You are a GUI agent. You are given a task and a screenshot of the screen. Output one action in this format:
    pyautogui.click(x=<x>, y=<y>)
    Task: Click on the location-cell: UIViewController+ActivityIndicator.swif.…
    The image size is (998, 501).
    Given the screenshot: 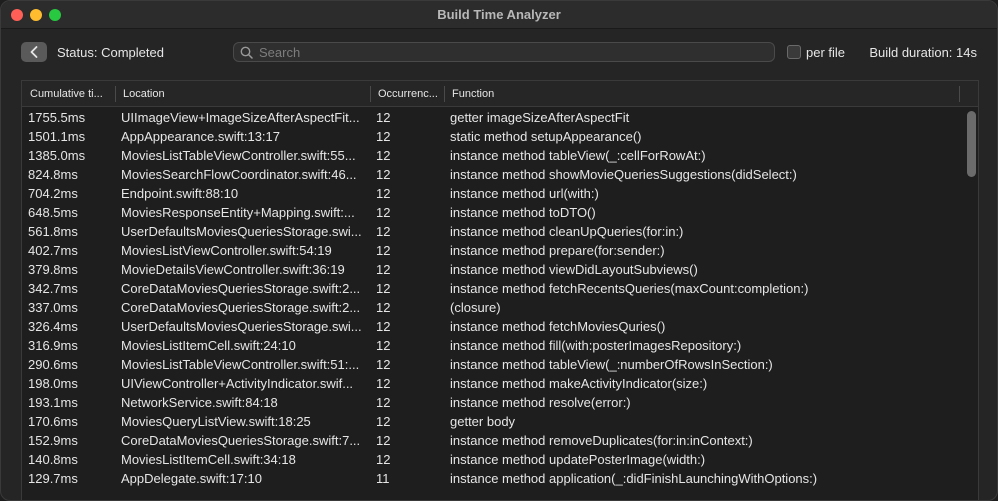 What is the action you would take?
    pyautogui.click(x=237, y=383)
    